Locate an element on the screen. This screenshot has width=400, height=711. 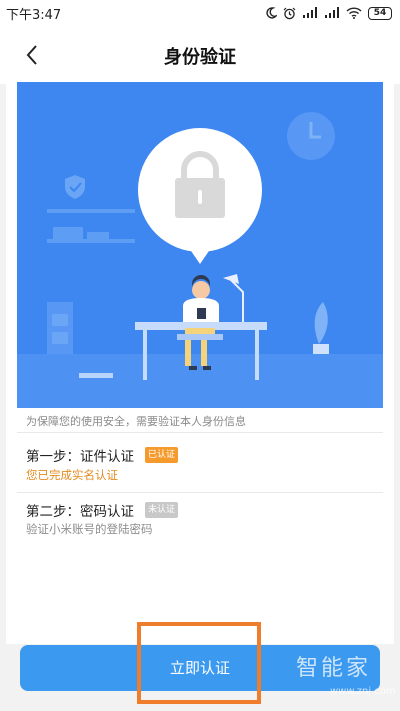
watermark-url: www.znj.com is located at coordinates (363, 691).